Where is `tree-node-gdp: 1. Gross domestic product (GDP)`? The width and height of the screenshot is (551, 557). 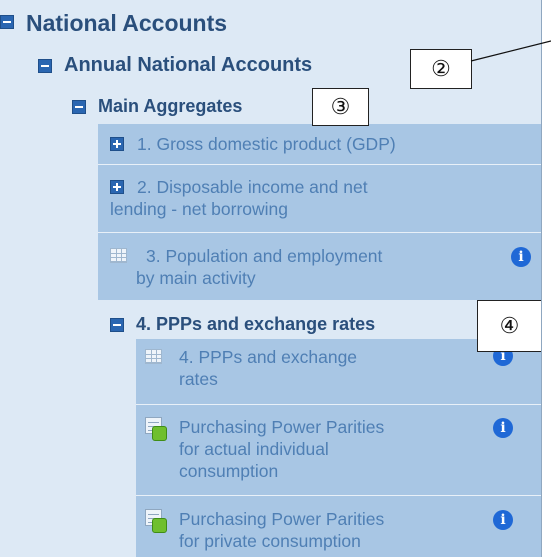 tree-node-gdp: 1. Gross domestic product (GDP) is located at coordinates (253, 144).